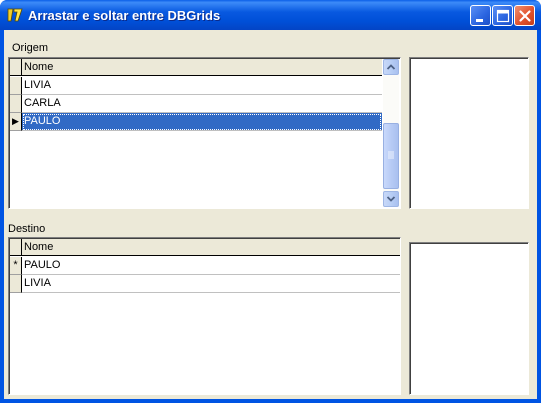  What do you see at coordinates (16, 266) in the screenshot?
I see `row-indicator: *` at bounding box center [16, 266].